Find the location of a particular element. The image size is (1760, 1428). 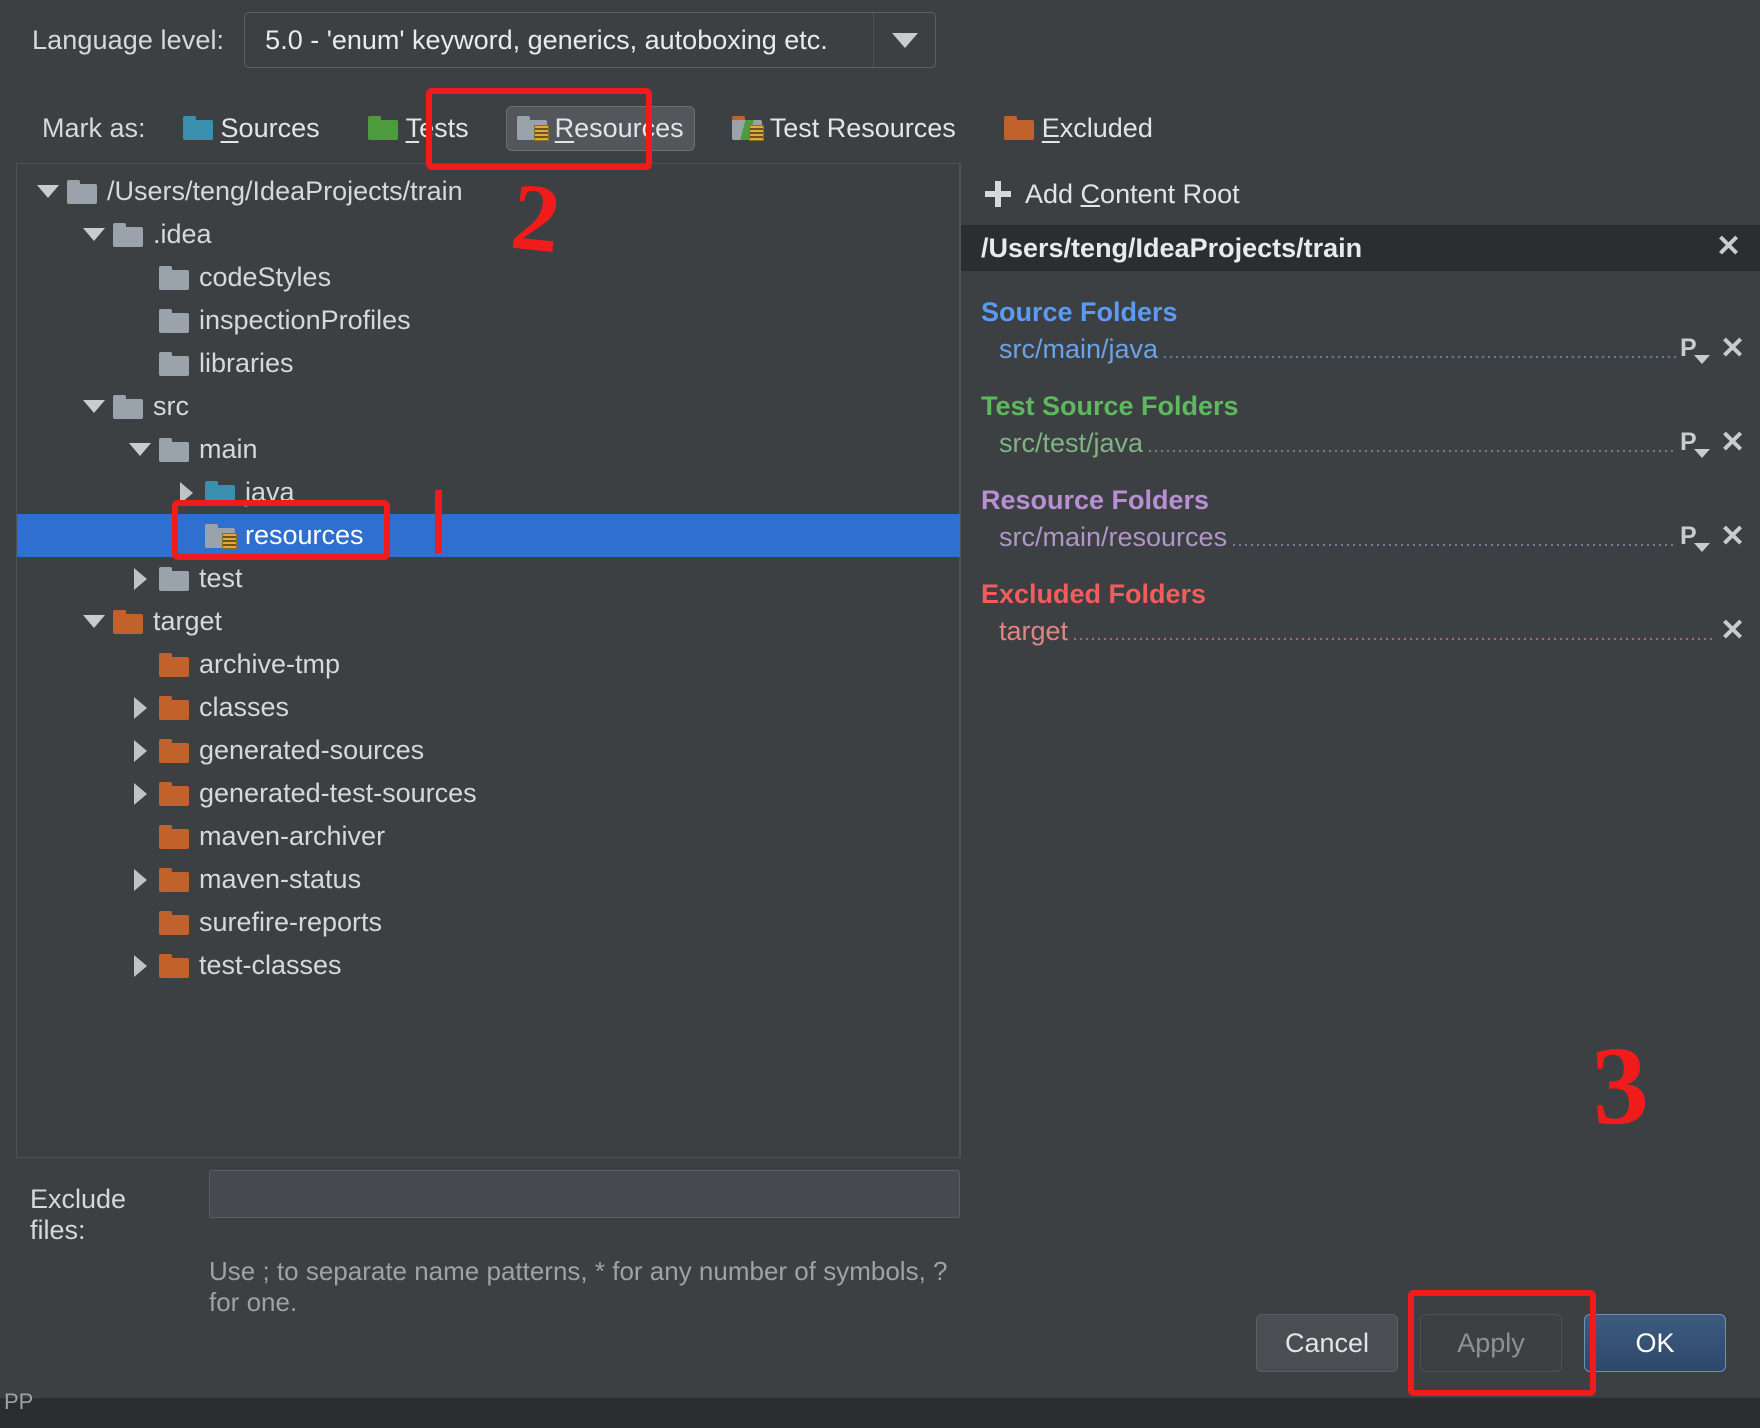

tree-row: main is located at coordinates (488, 449).